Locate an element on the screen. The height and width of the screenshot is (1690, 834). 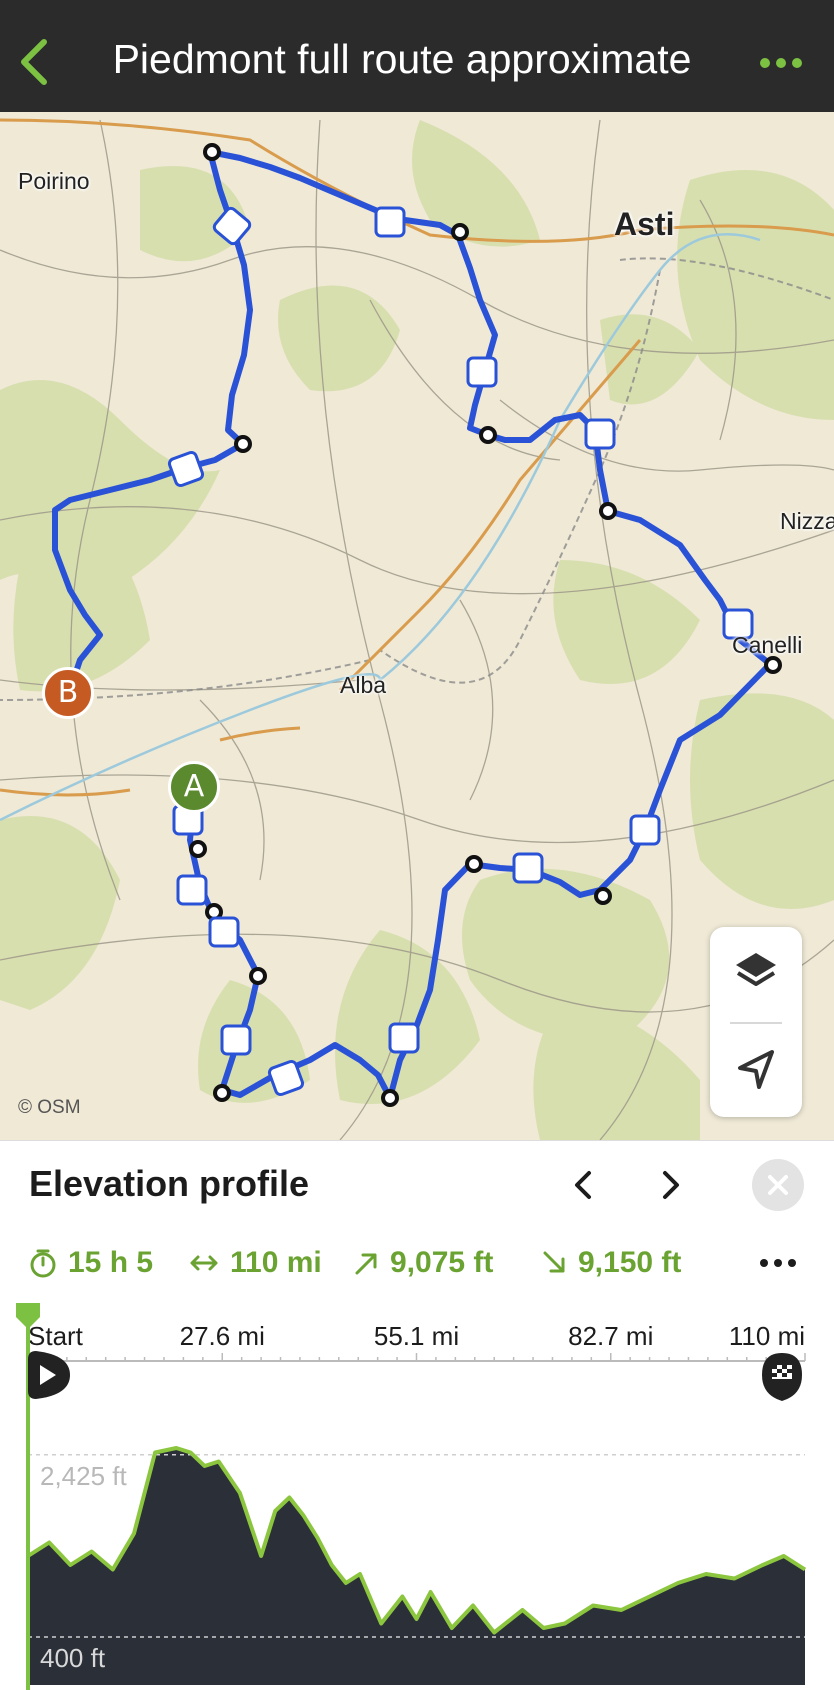
locate-me-button is located at coordinates (756, 1070).